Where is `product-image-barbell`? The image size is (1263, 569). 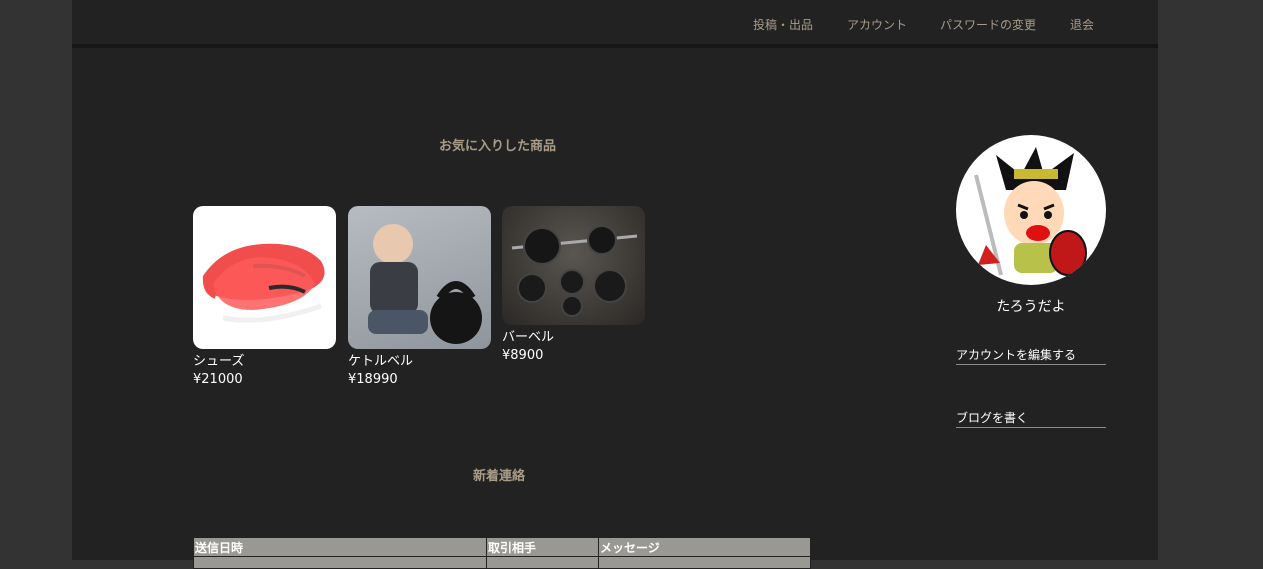 product-image-barbell is located at coordinates (573, 265).